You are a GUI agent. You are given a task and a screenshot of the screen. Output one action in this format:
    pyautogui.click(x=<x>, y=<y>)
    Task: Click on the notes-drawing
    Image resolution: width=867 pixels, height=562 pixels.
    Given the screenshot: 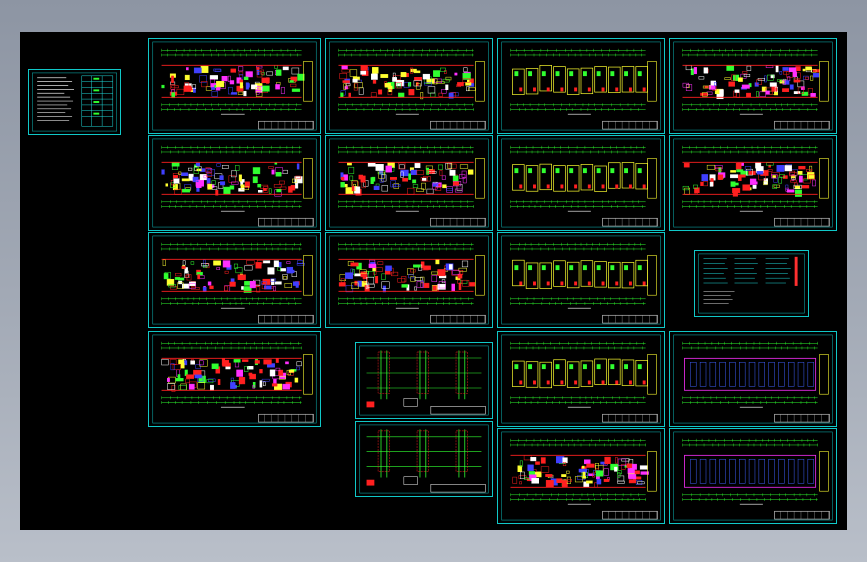 What is the action you would take?
    pyautogui.click(x=74, y=102)
    